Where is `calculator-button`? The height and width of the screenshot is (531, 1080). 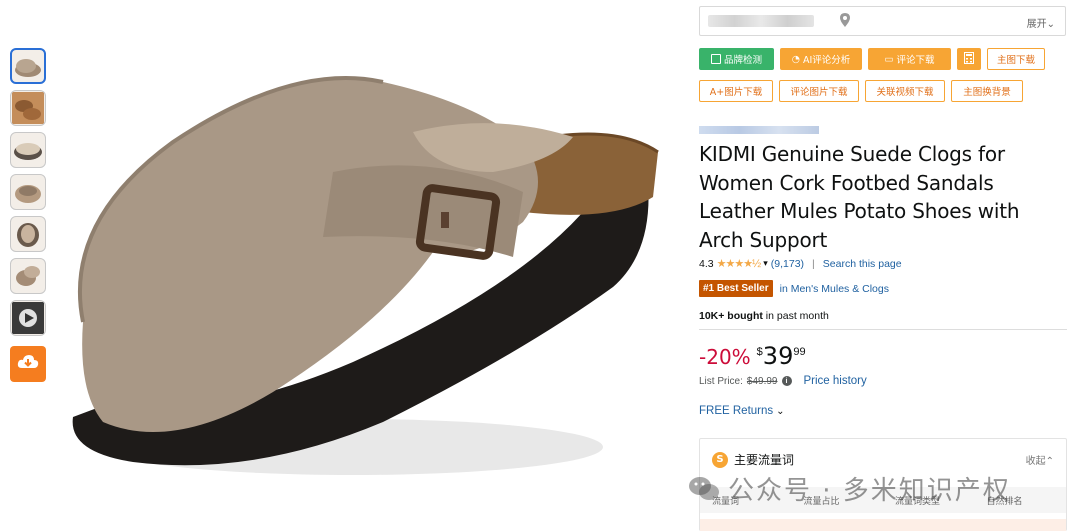 calculator-button is located at coordinates (969, 59).